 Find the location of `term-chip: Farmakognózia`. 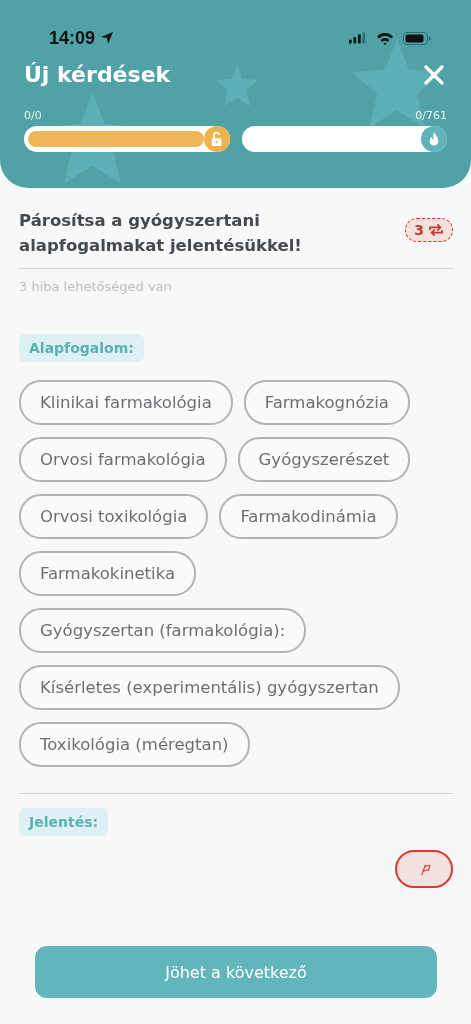

term-chip: Farmakognózia is located at coordinates (326, 402).